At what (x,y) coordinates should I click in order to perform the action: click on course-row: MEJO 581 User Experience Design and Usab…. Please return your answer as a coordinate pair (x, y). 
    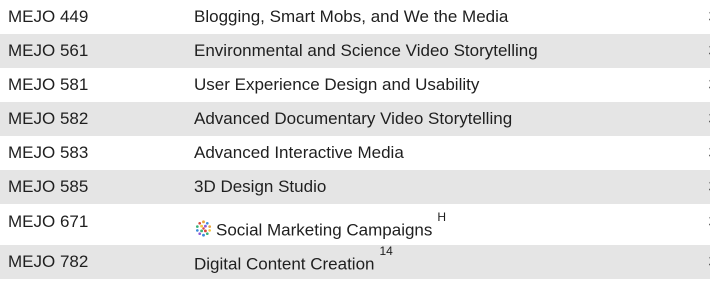
    Looking at the image, I should click on (355, 85).